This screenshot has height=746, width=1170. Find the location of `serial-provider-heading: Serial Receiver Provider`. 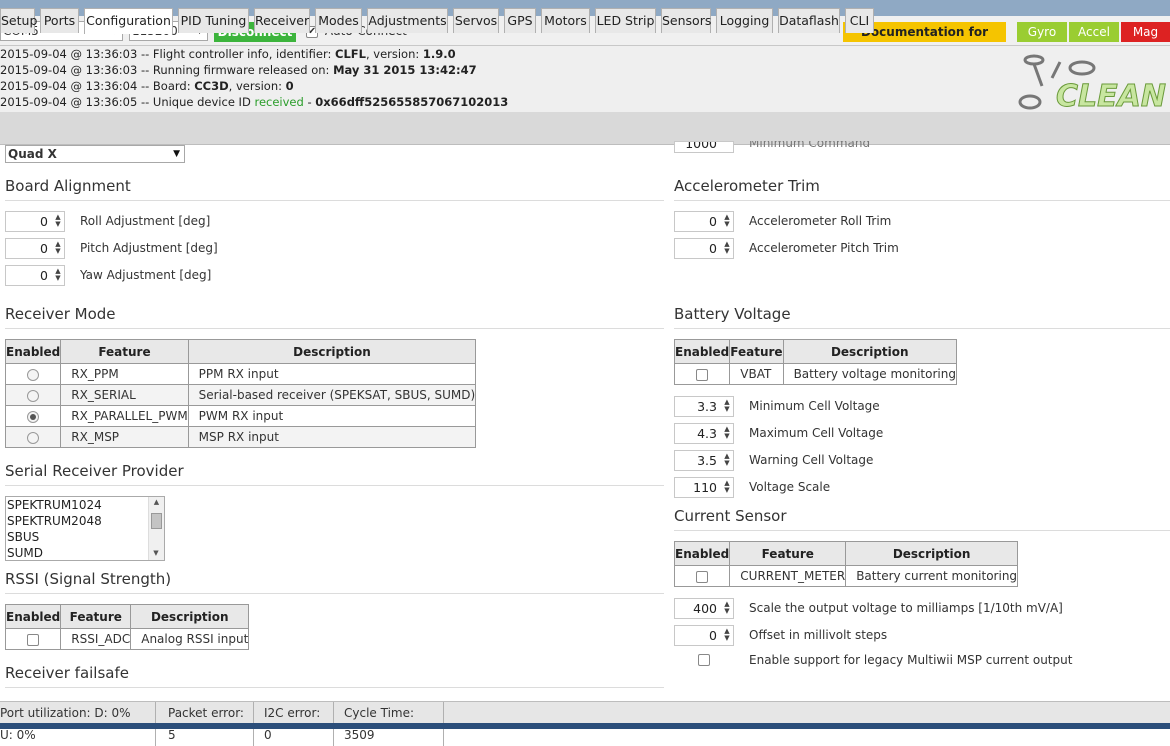

serial-provider-heading: Serial Receiver Provider is located at coordinates (94, 471).